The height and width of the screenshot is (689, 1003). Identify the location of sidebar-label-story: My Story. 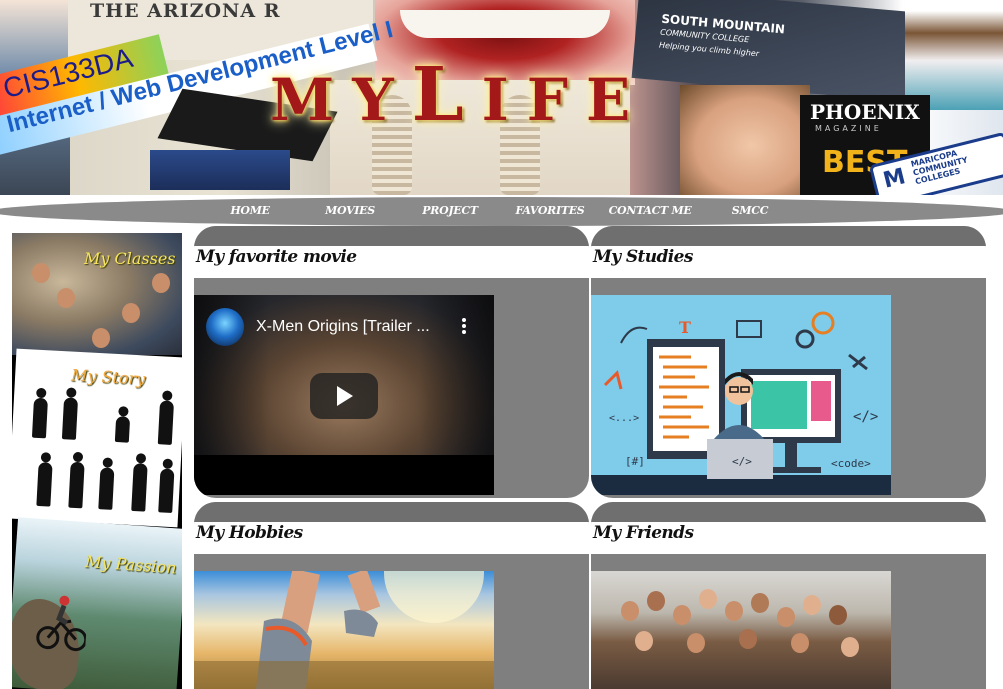
(108, 377).